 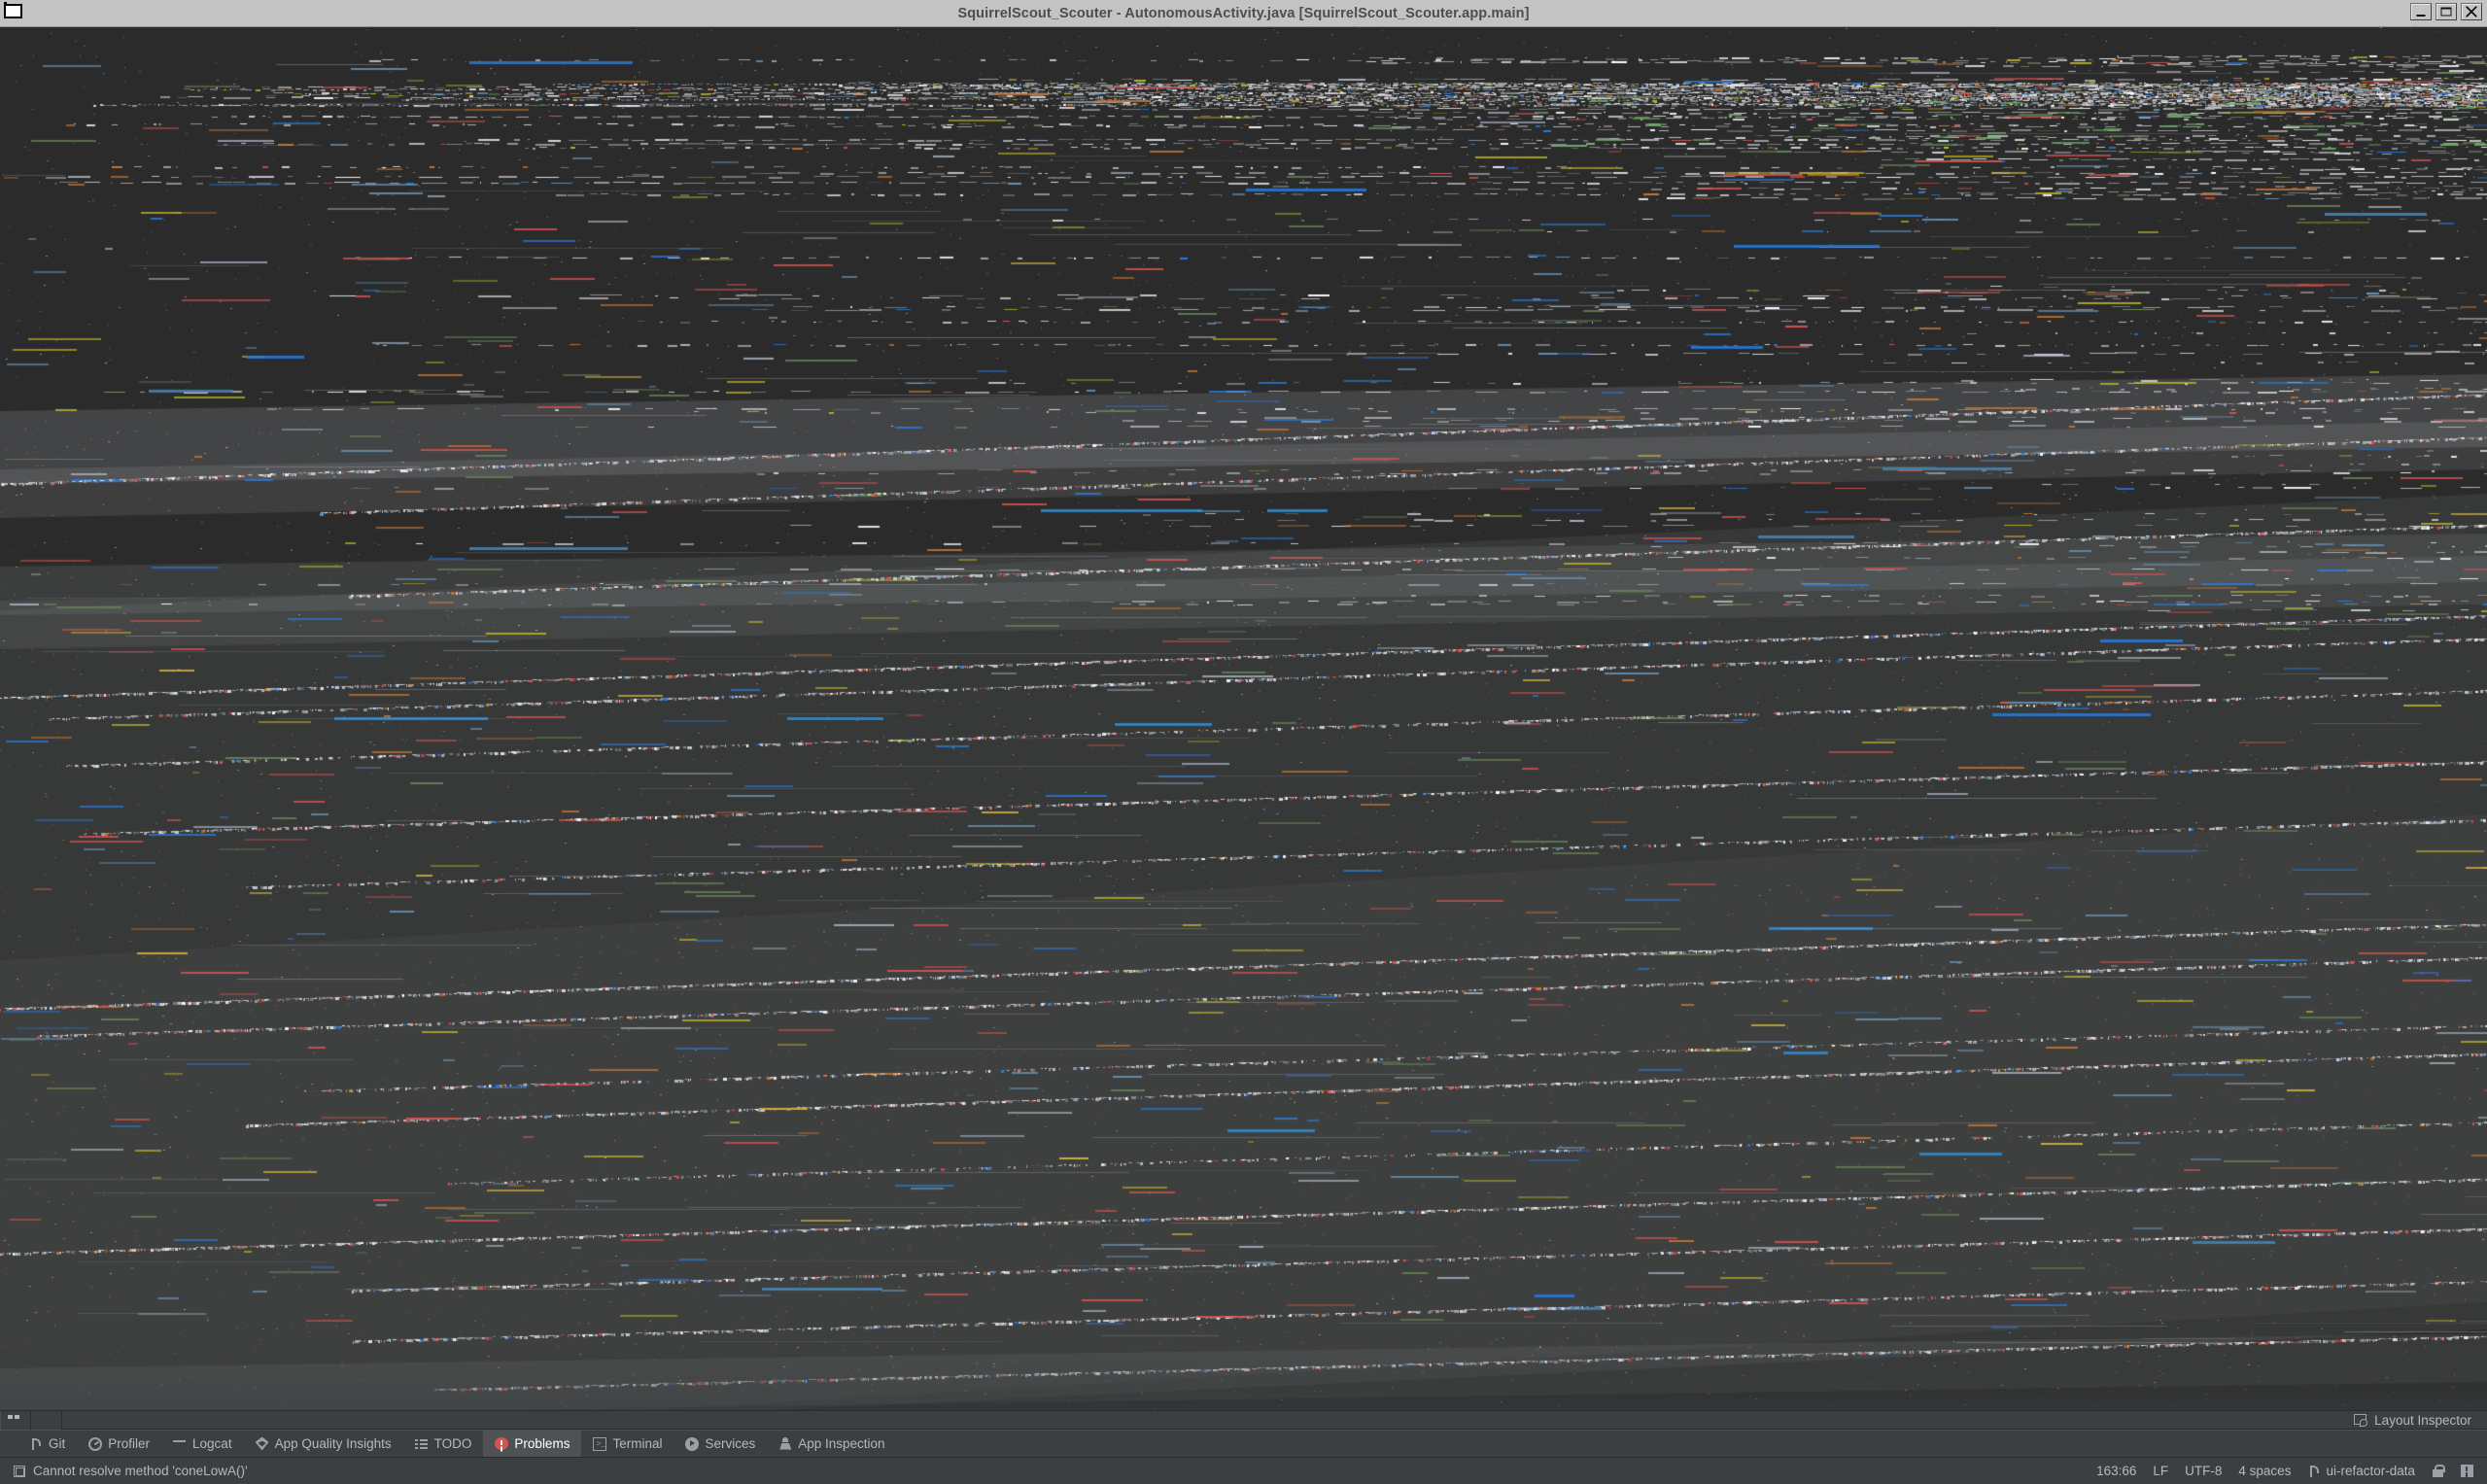 I want to click on lock-icon, so click(x=2438, y=1471).